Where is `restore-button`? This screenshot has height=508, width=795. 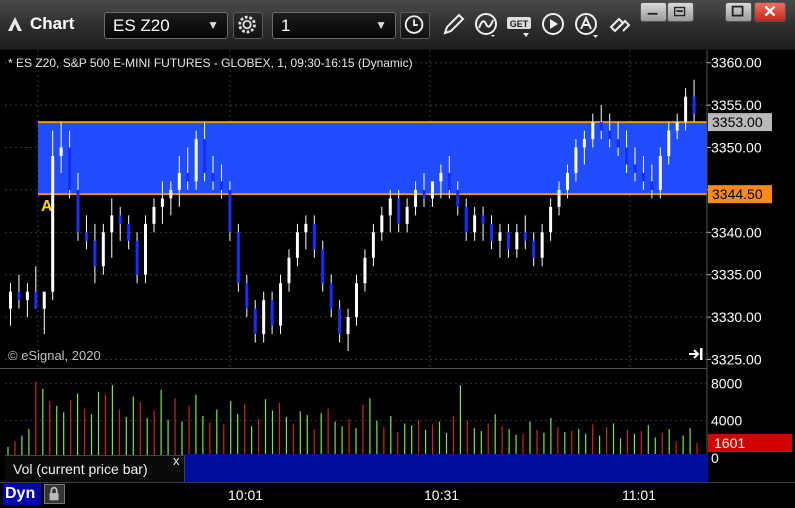
restore-button is located at coordinates (680, 12).